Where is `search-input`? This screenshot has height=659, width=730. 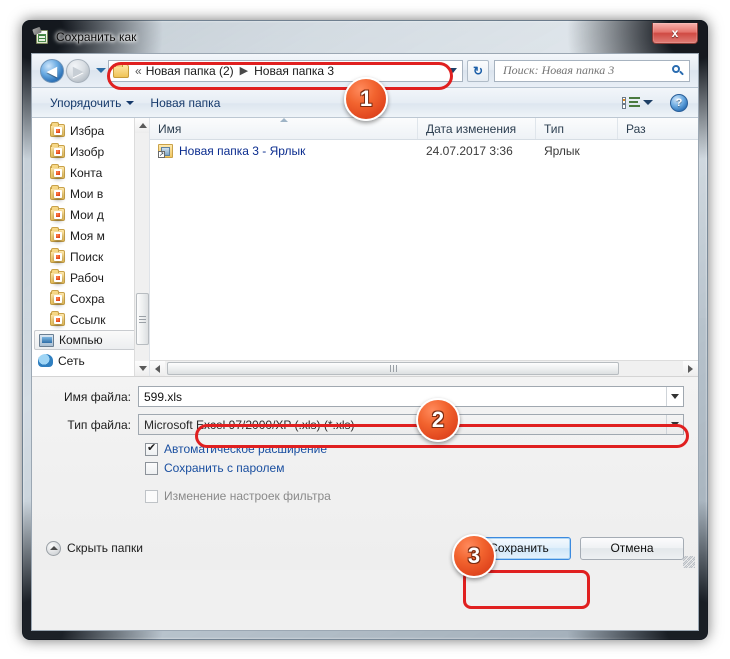 search-input is located at coordinates (586, 70).